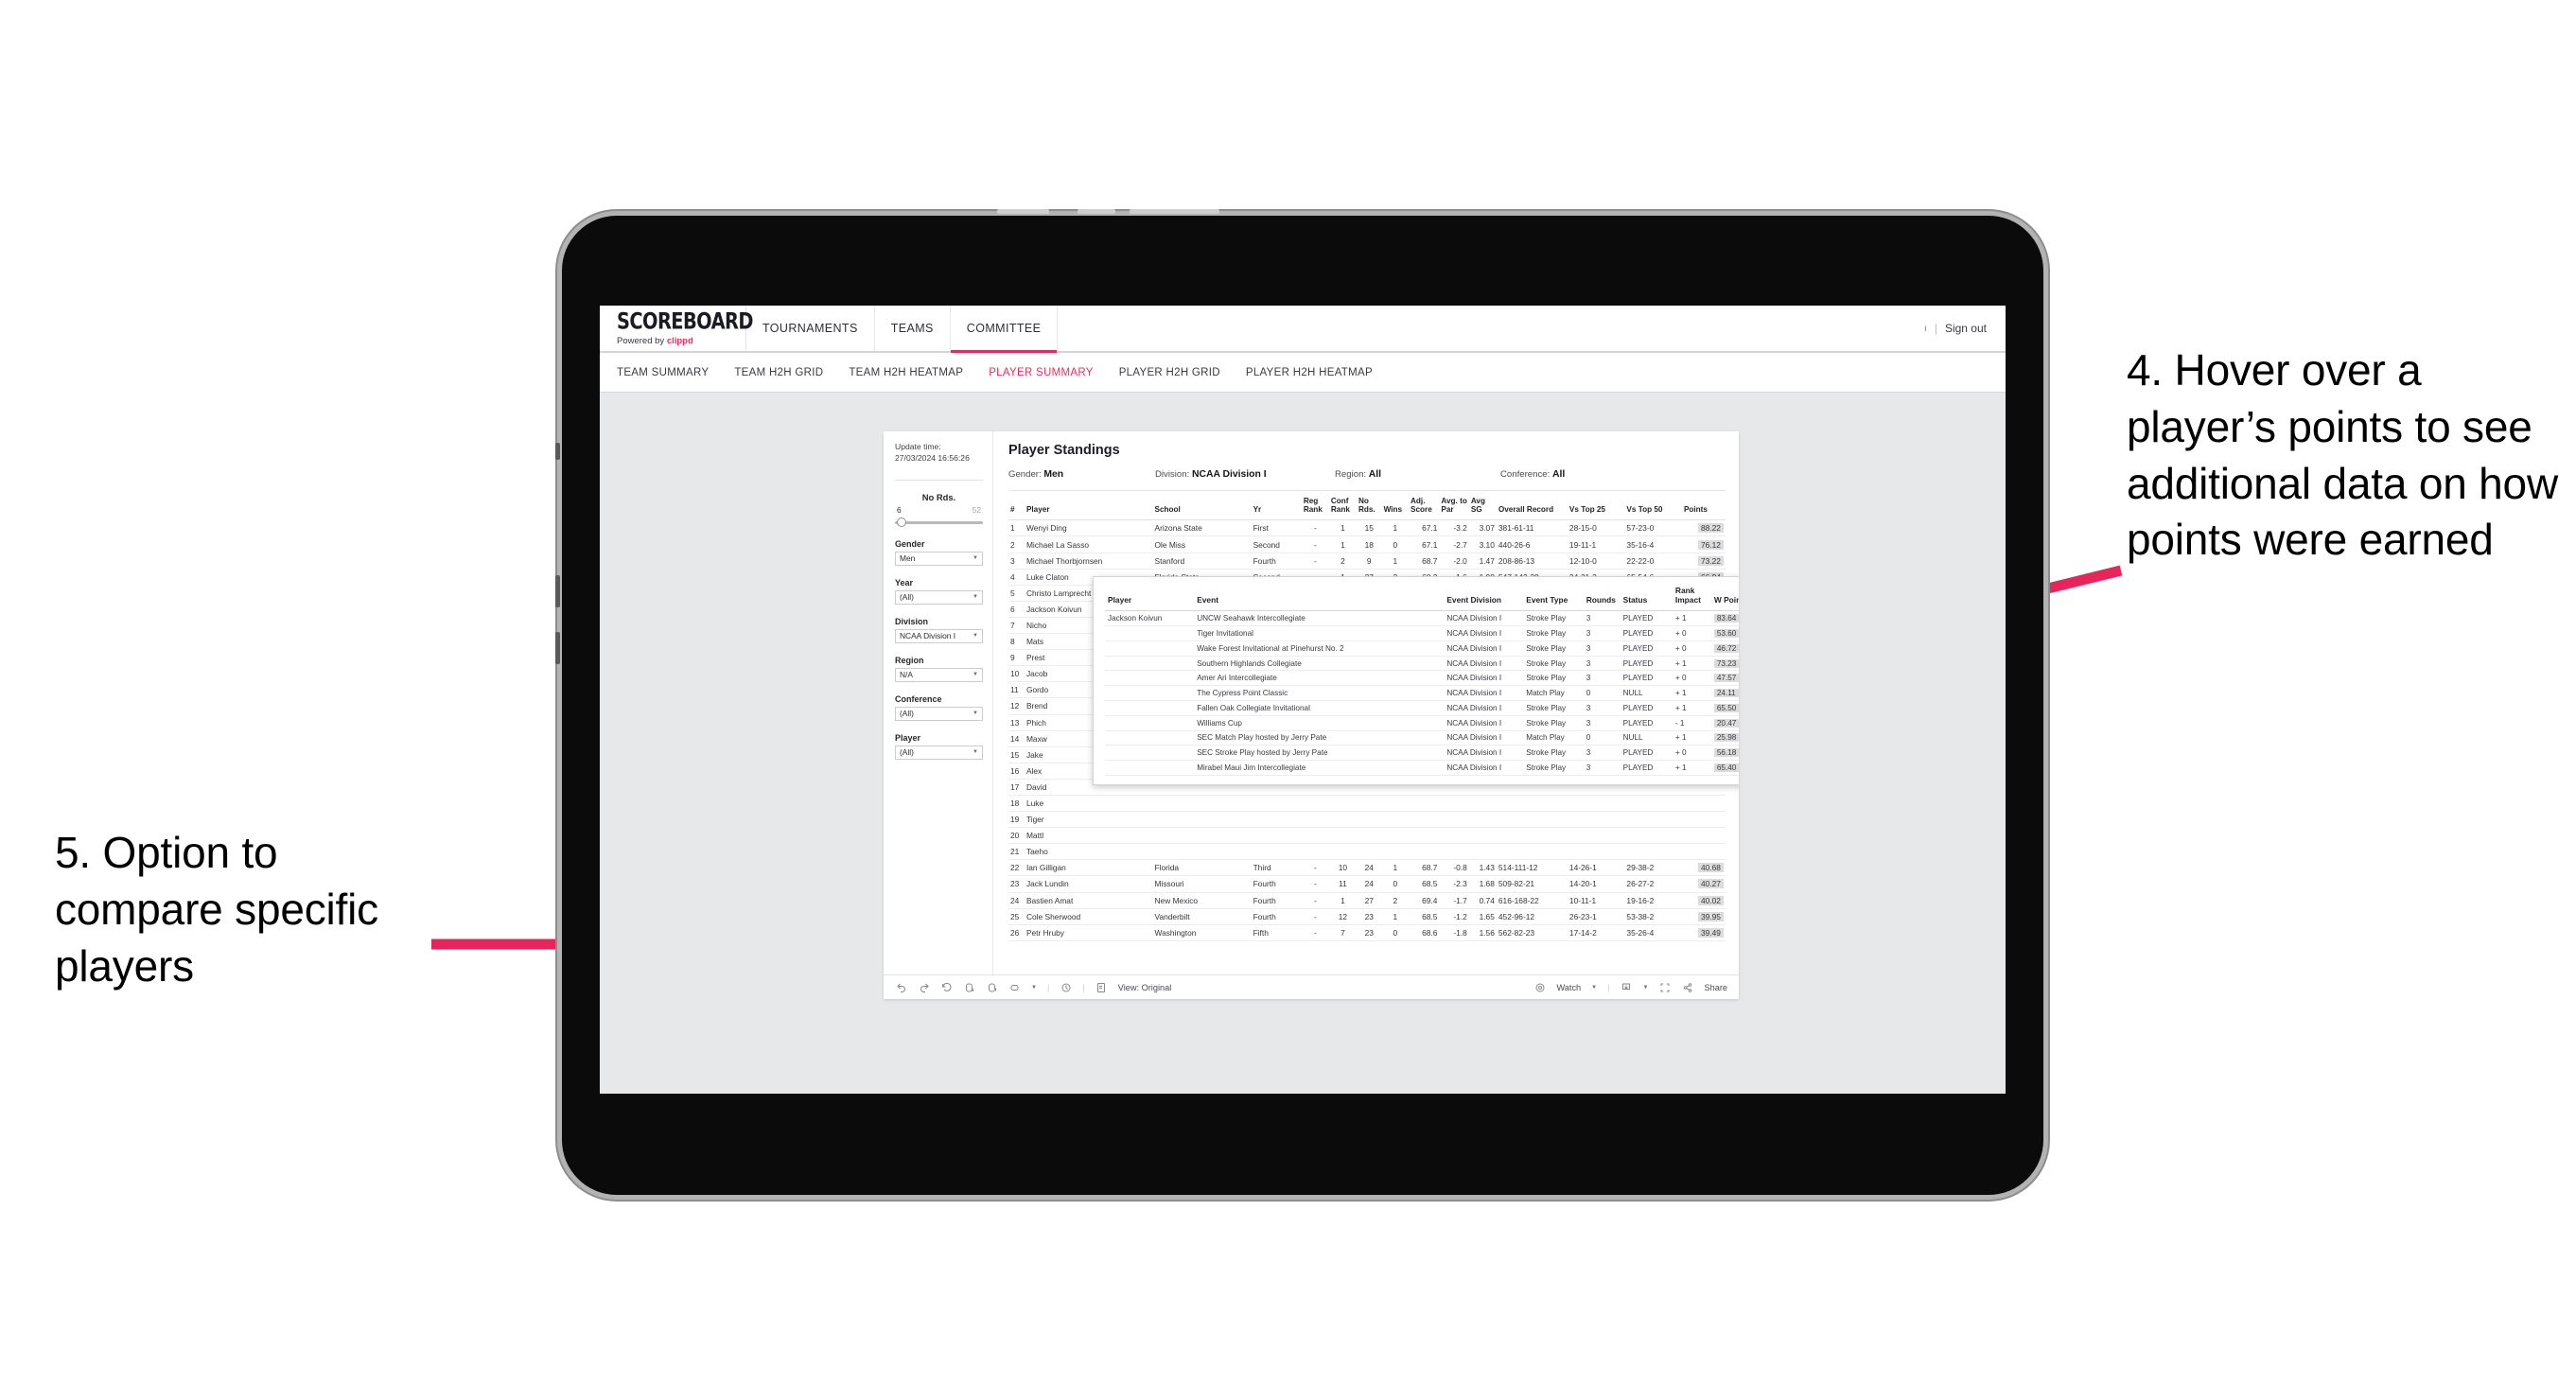  What do you see at coordinates (1711, 932) in the screenshot?
I see `points-value: 39.49` at bounding box center [1711, 932].